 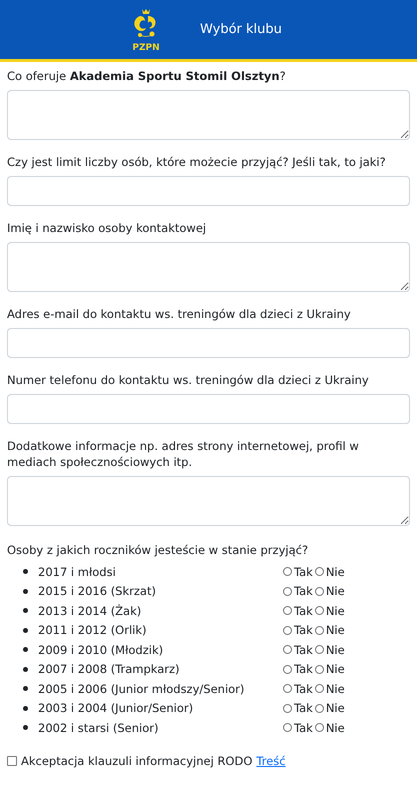 What do you see at coordinates (109, 669) in the screenshot?
I see `age-group-label: 2007 i 2008 (Trampkarz)` at bounding box center [109, 669].